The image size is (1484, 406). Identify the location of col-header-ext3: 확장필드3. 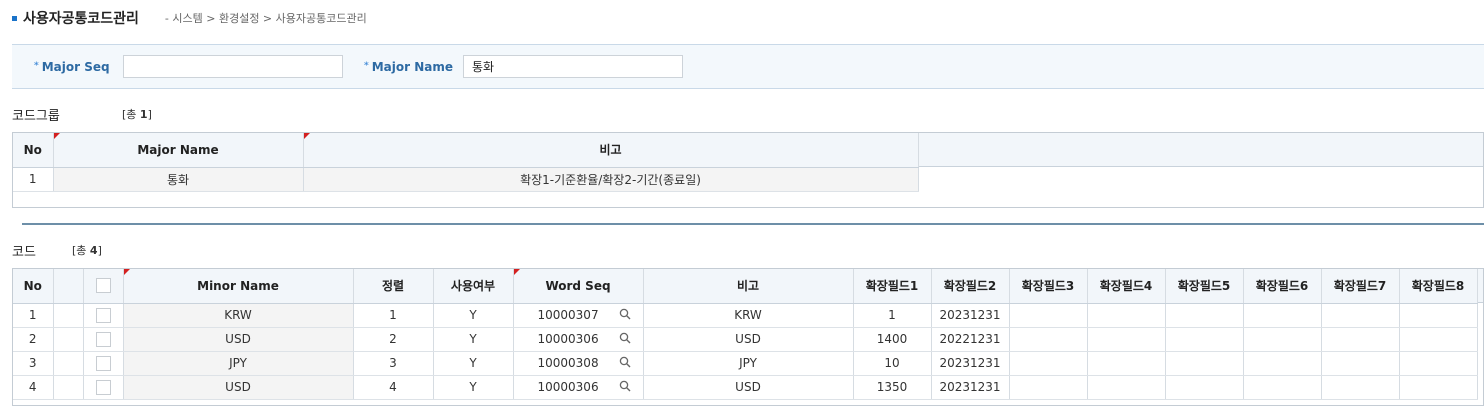
(1048, 286).